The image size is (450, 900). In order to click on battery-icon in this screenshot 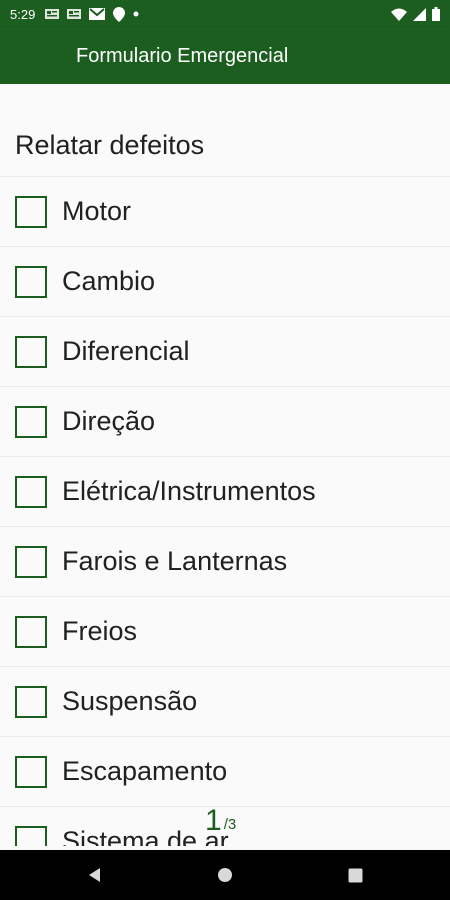, I will do `click(436, 14)`.